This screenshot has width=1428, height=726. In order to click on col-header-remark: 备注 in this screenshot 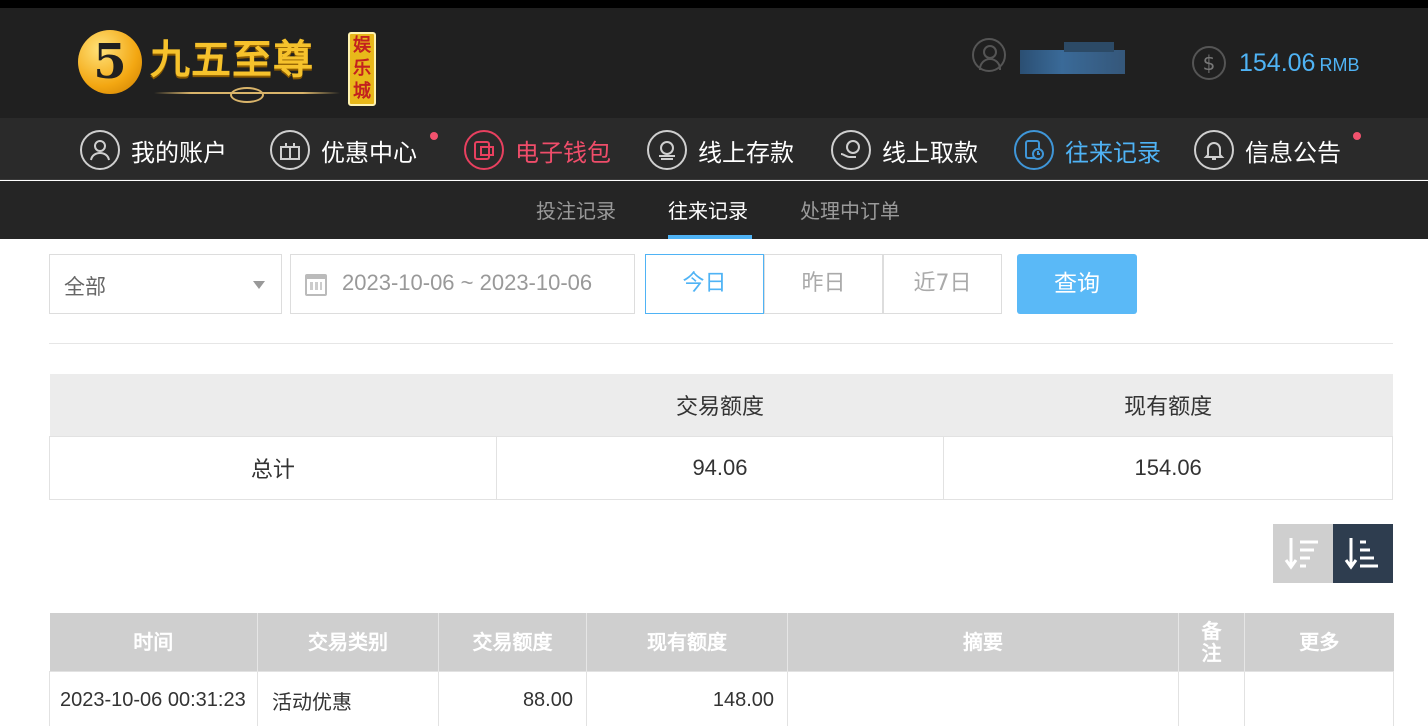, I will do `click(1211, 642)`.